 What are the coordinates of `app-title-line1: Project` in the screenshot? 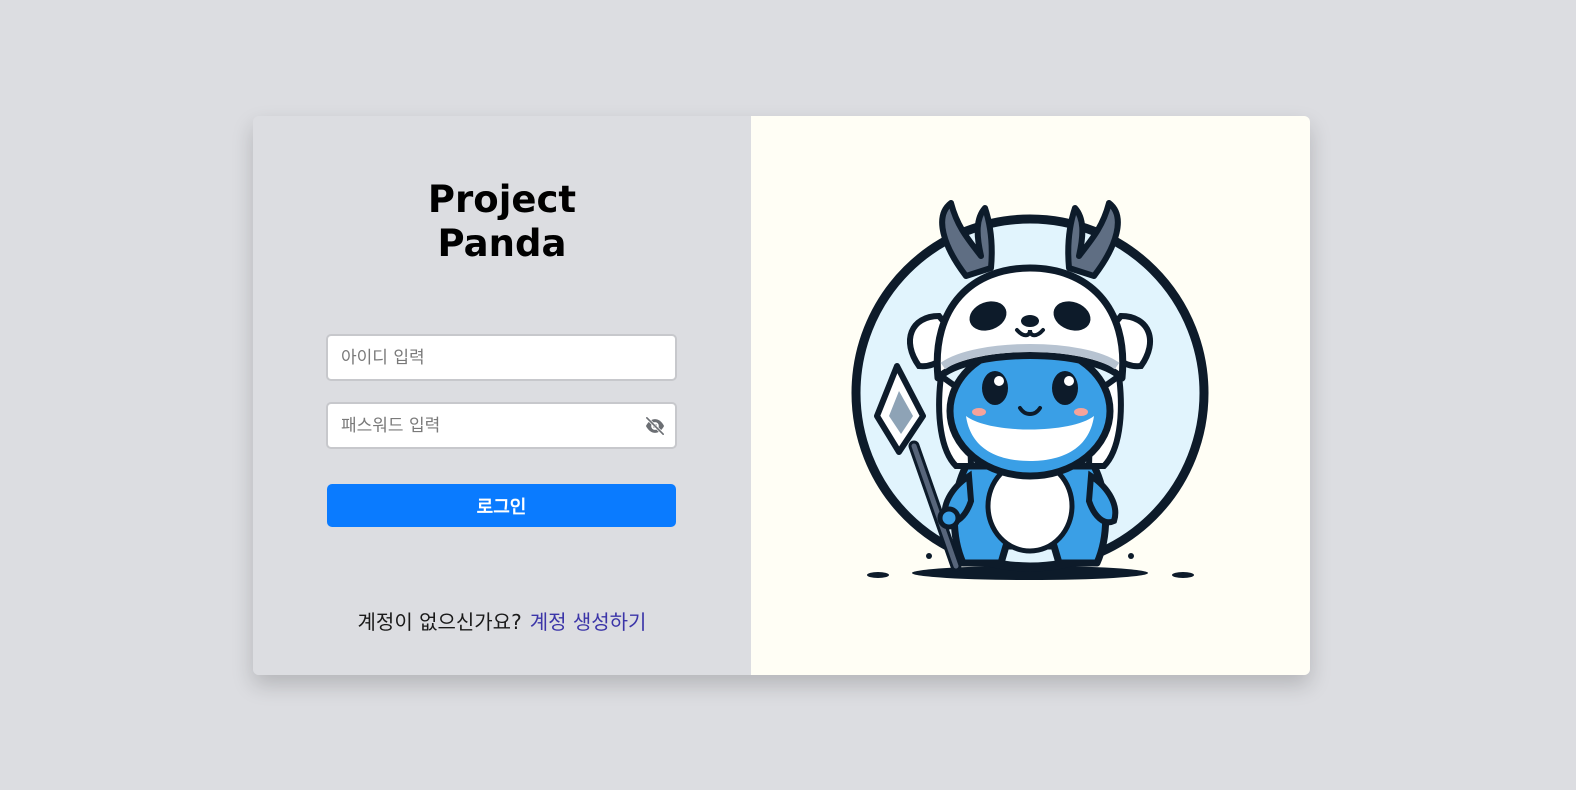 It's located at (502, 199).